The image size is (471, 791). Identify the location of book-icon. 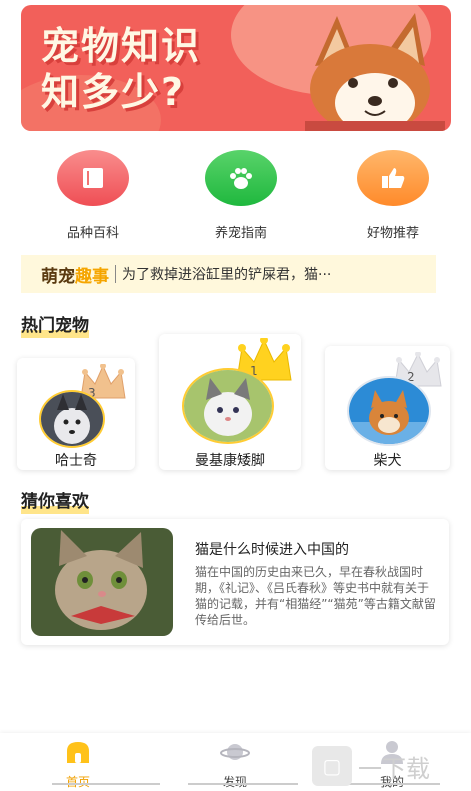
(93, 178).